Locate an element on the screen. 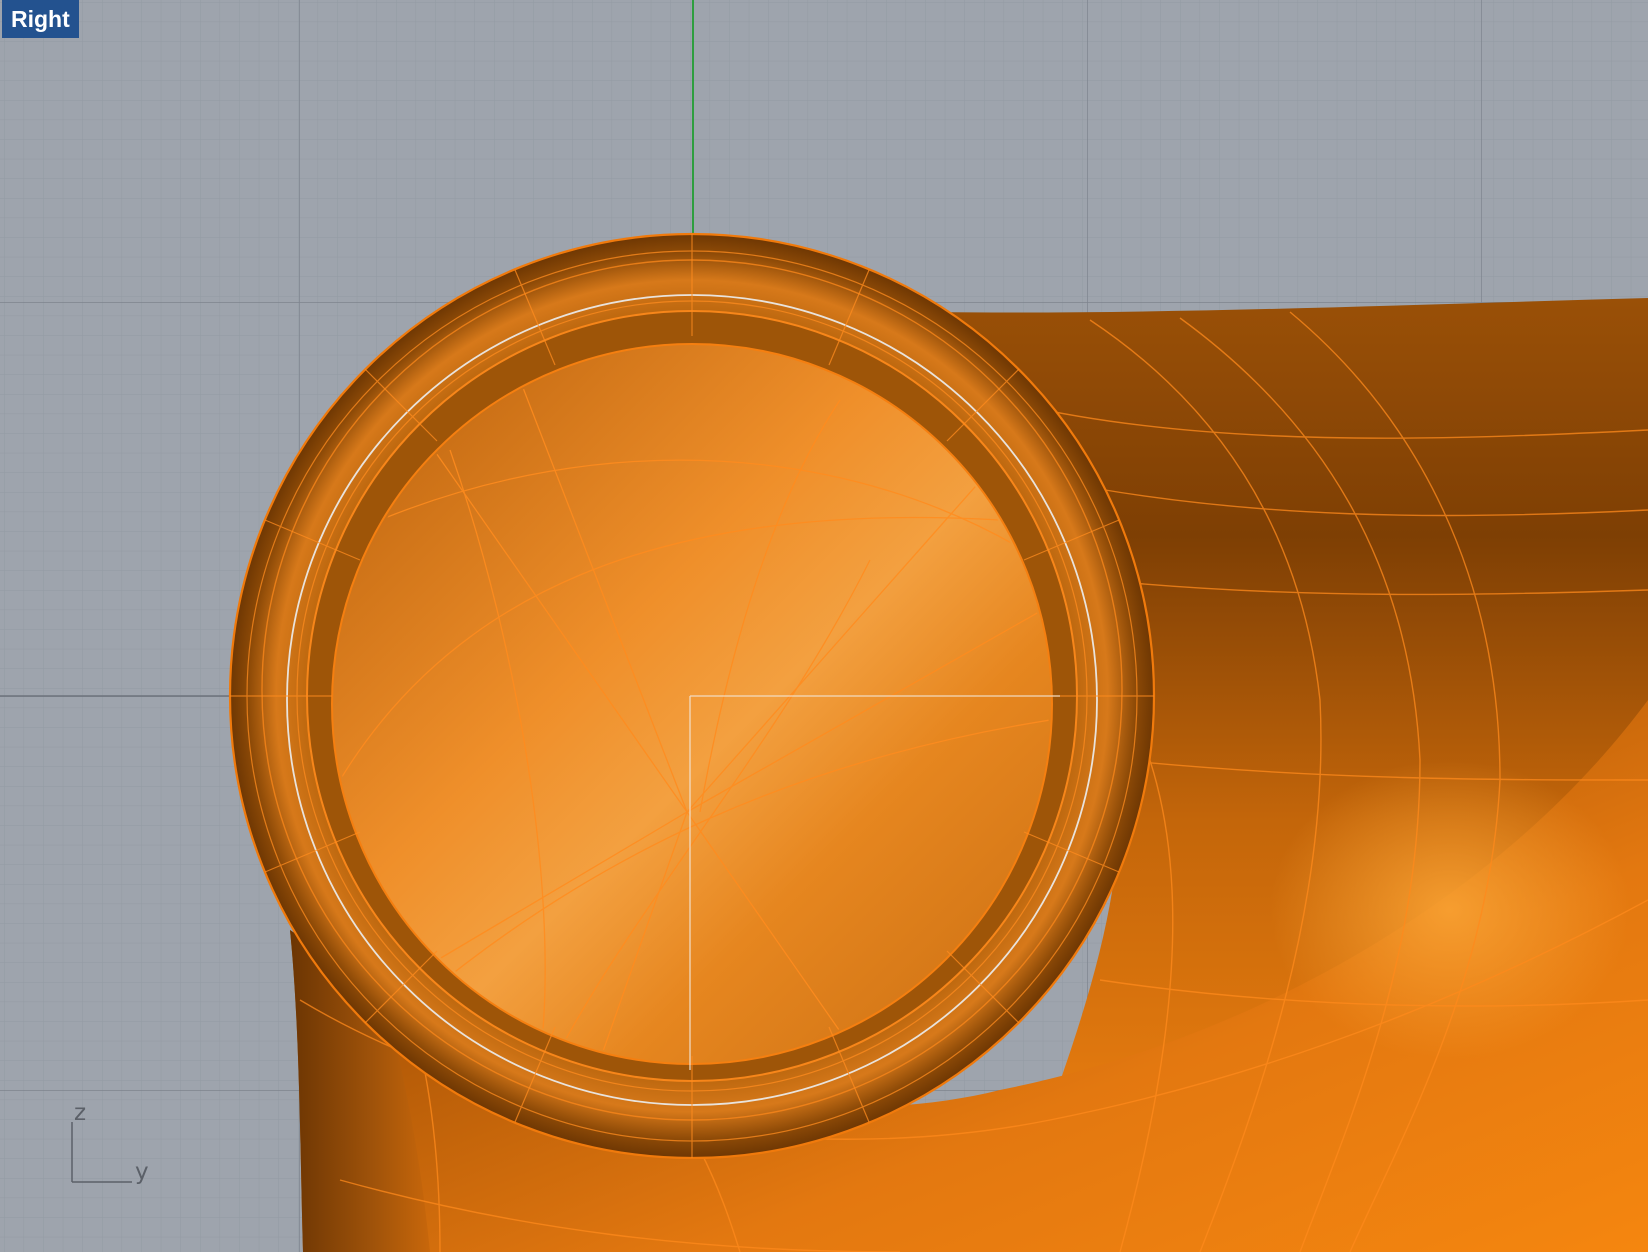 The height and width of the screenshot is (1252, 1648). viewport-title-tab: Right is located at coordinates (40, 19).